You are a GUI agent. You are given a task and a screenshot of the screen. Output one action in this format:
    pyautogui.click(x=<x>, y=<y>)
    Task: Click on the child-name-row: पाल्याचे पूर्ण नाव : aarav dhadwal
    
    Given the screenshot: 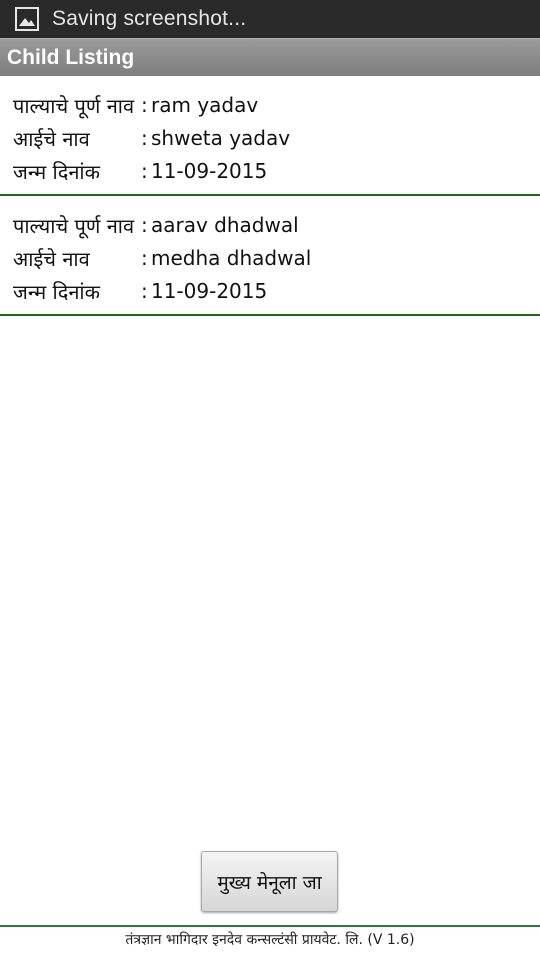 What is the action you would take?
    pyautogui.click(x=156, y=225)
    